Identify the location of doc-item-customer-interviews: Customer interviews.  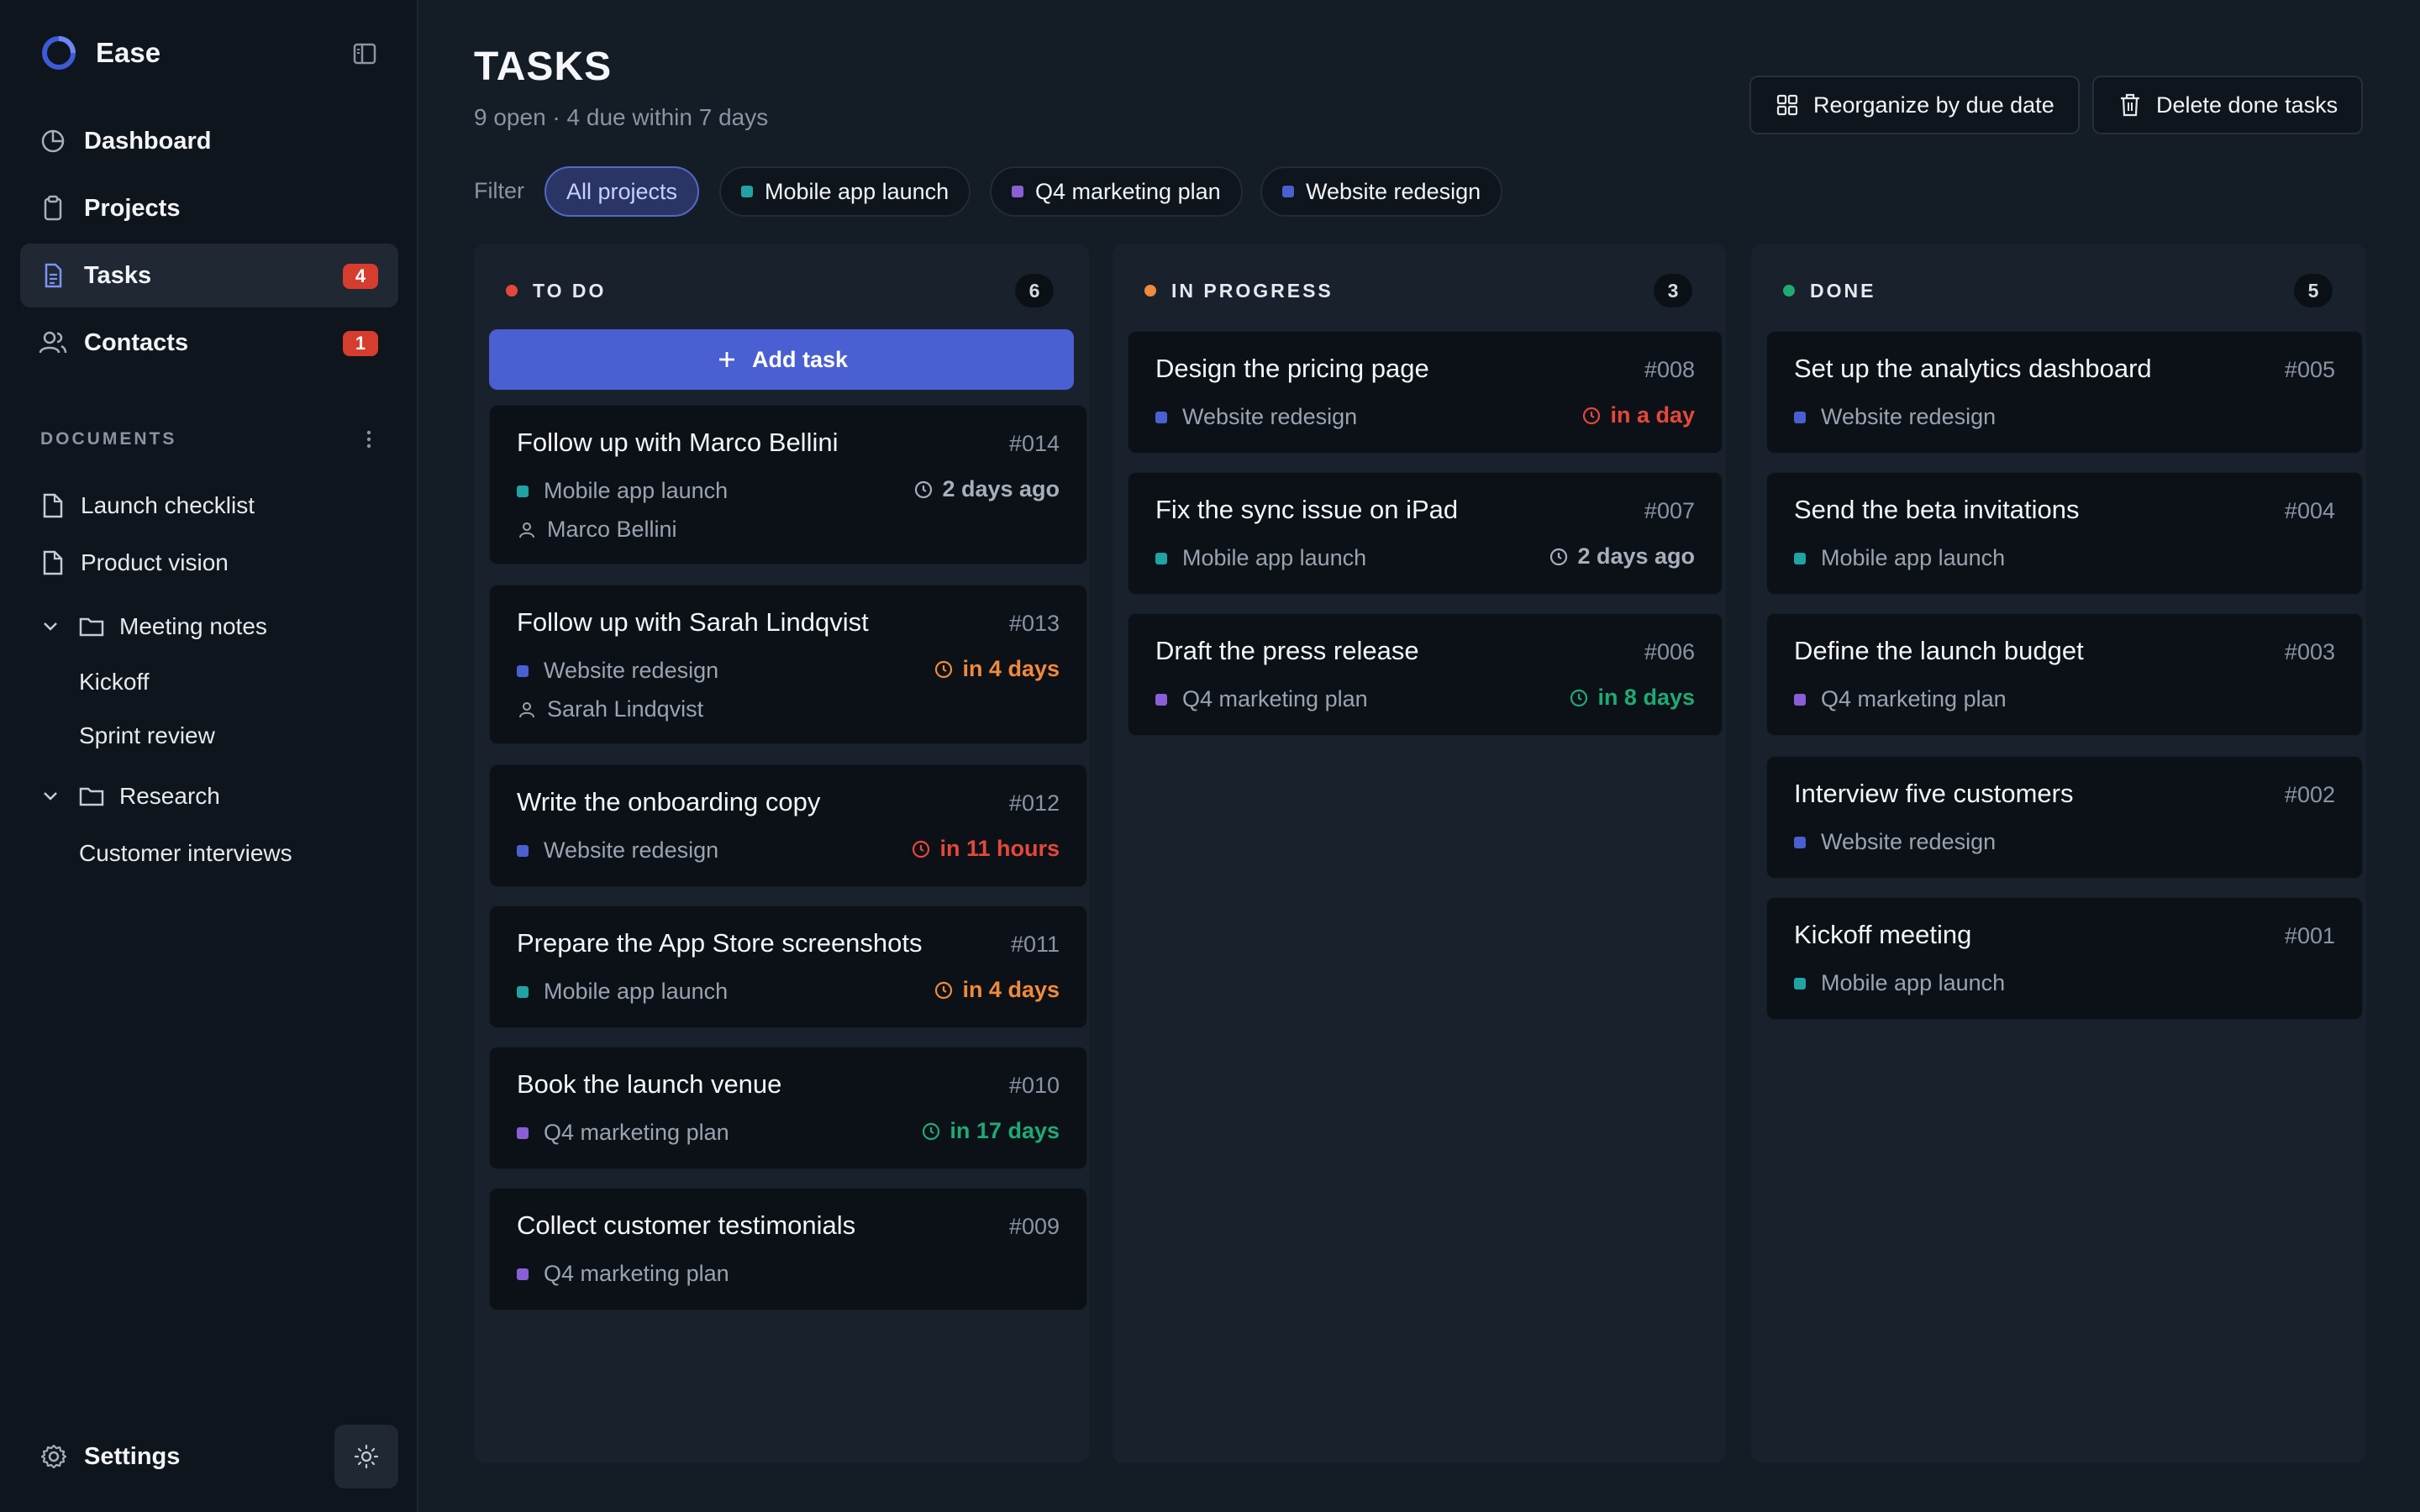
(185, 853).